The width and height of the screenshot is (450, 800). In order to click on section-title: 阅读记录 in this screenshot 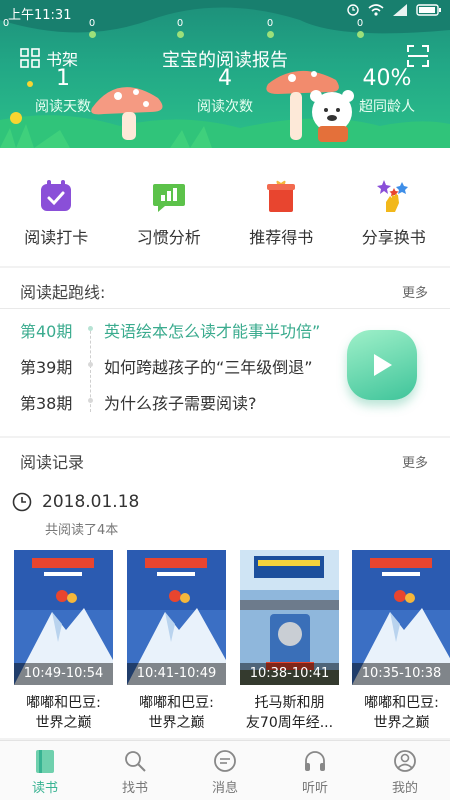, I will do `click(52, 462)`.